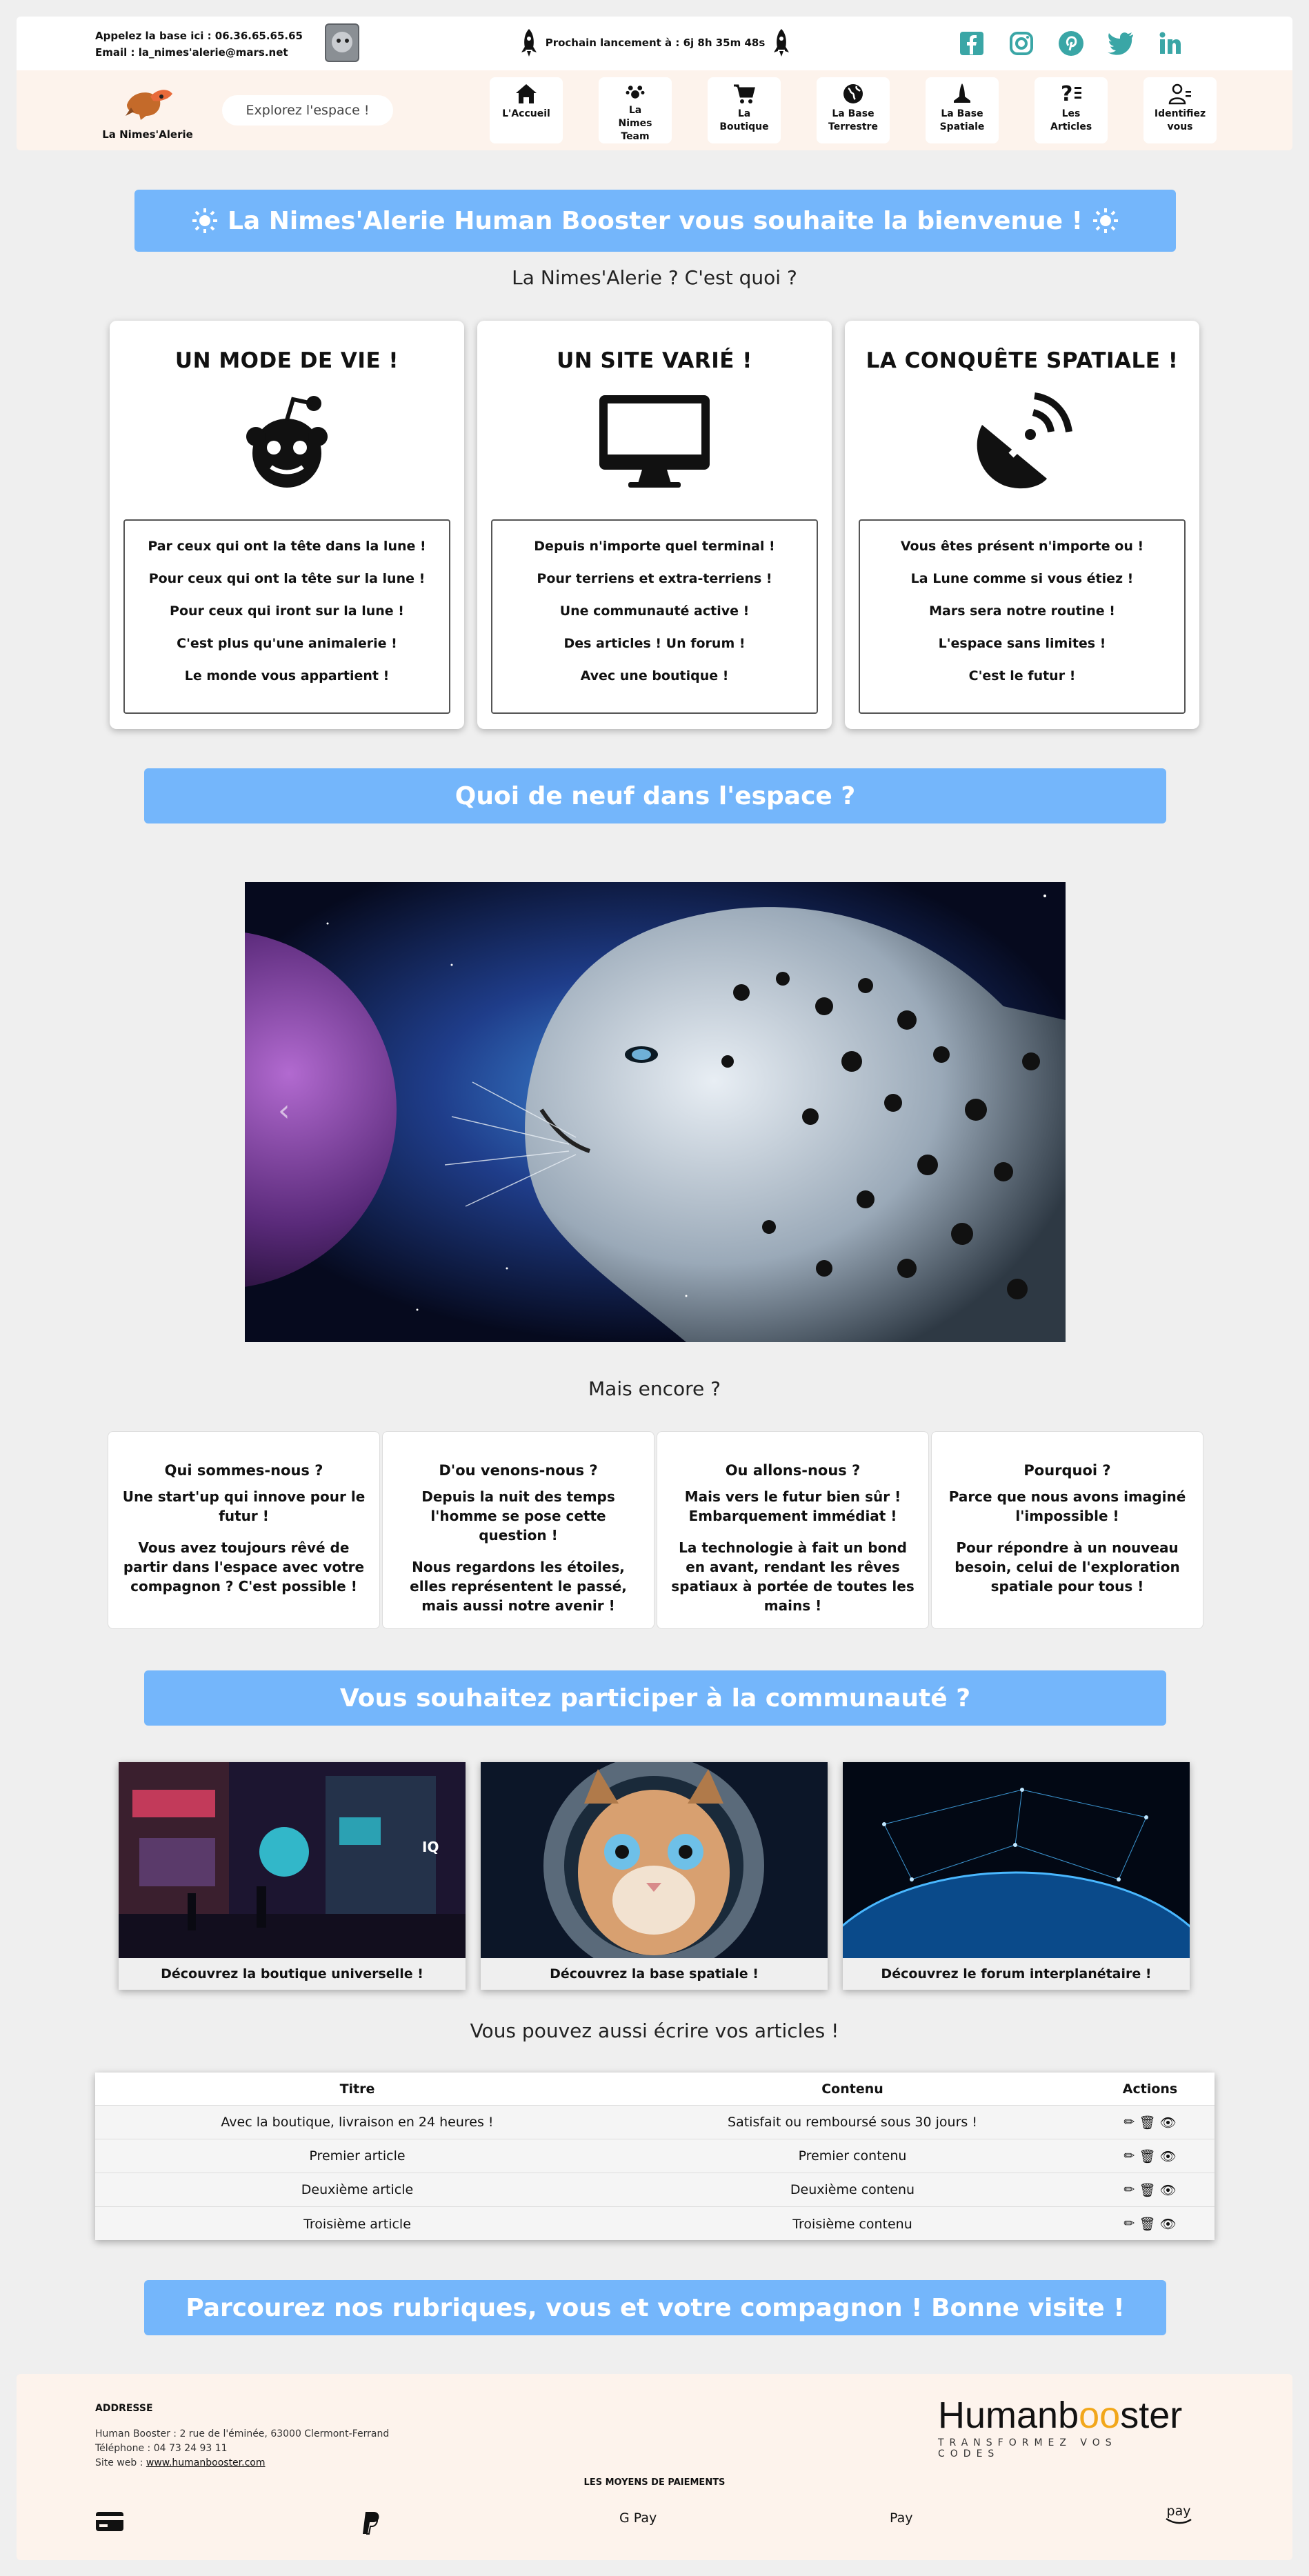  What do you see at coordinates (655, 795) in the screenshot?
I see `news-banner: Quoi de neuf dans l'espace ?` at bounding box center [655, 795].